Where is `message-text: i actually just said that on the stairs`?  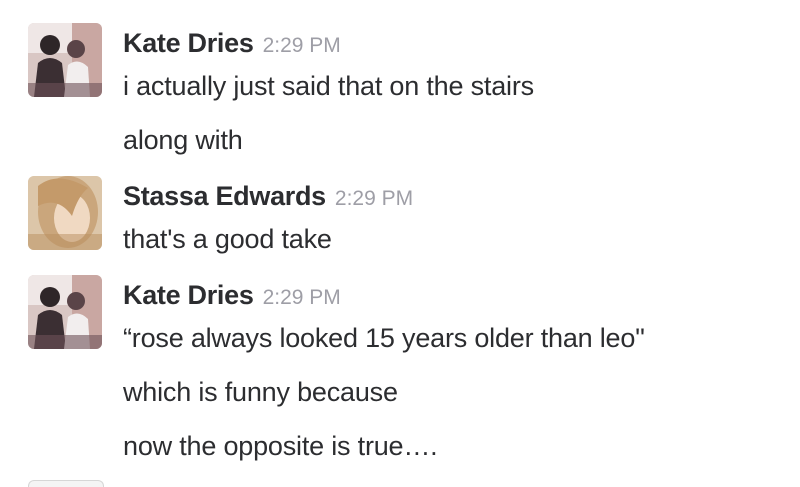 message-text: i actually just said that on the stairs is located at coordinates (328, 86).